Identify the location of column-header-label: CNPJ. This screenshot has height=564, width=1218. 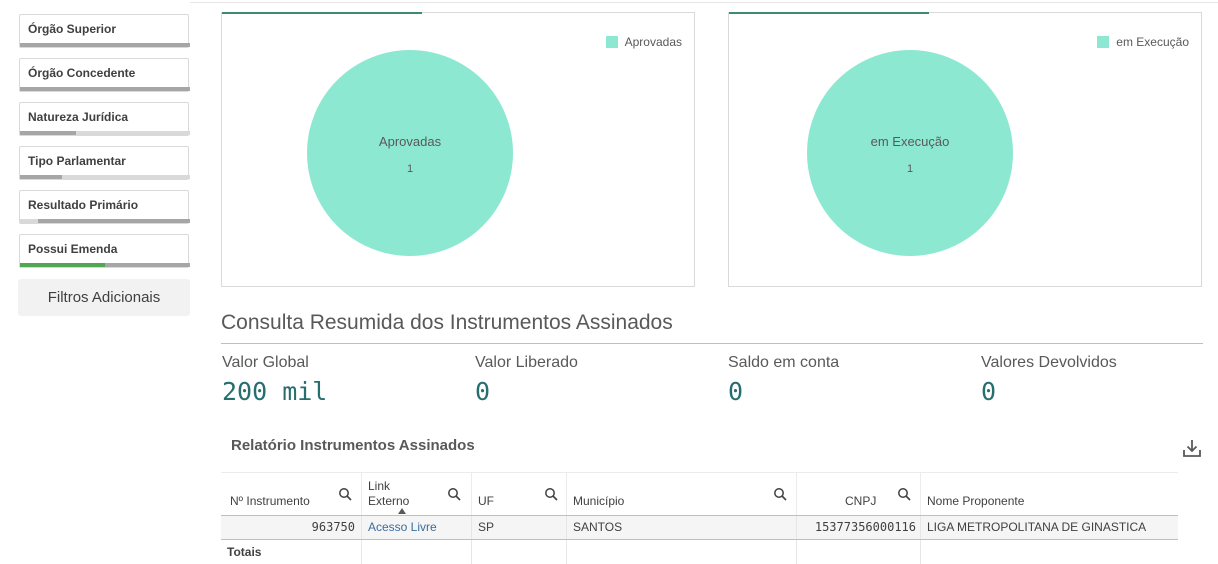
(861, 501).